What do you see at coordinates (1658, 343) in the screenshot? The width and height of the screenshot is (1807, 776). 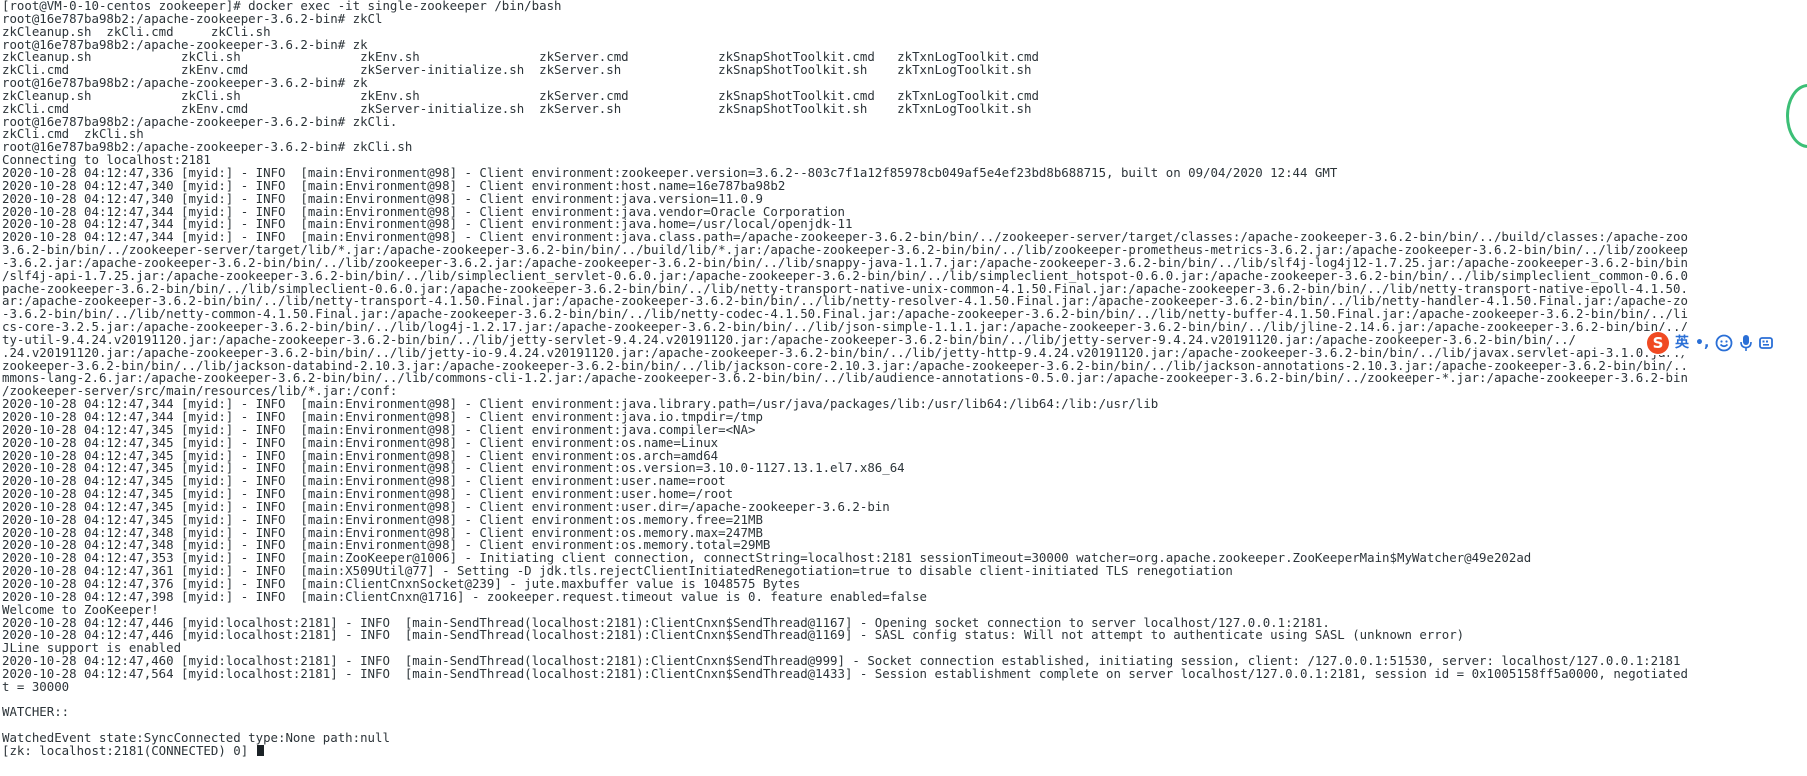 I see `sogou-logo-icon: S` at bounding box center [1658, 343].